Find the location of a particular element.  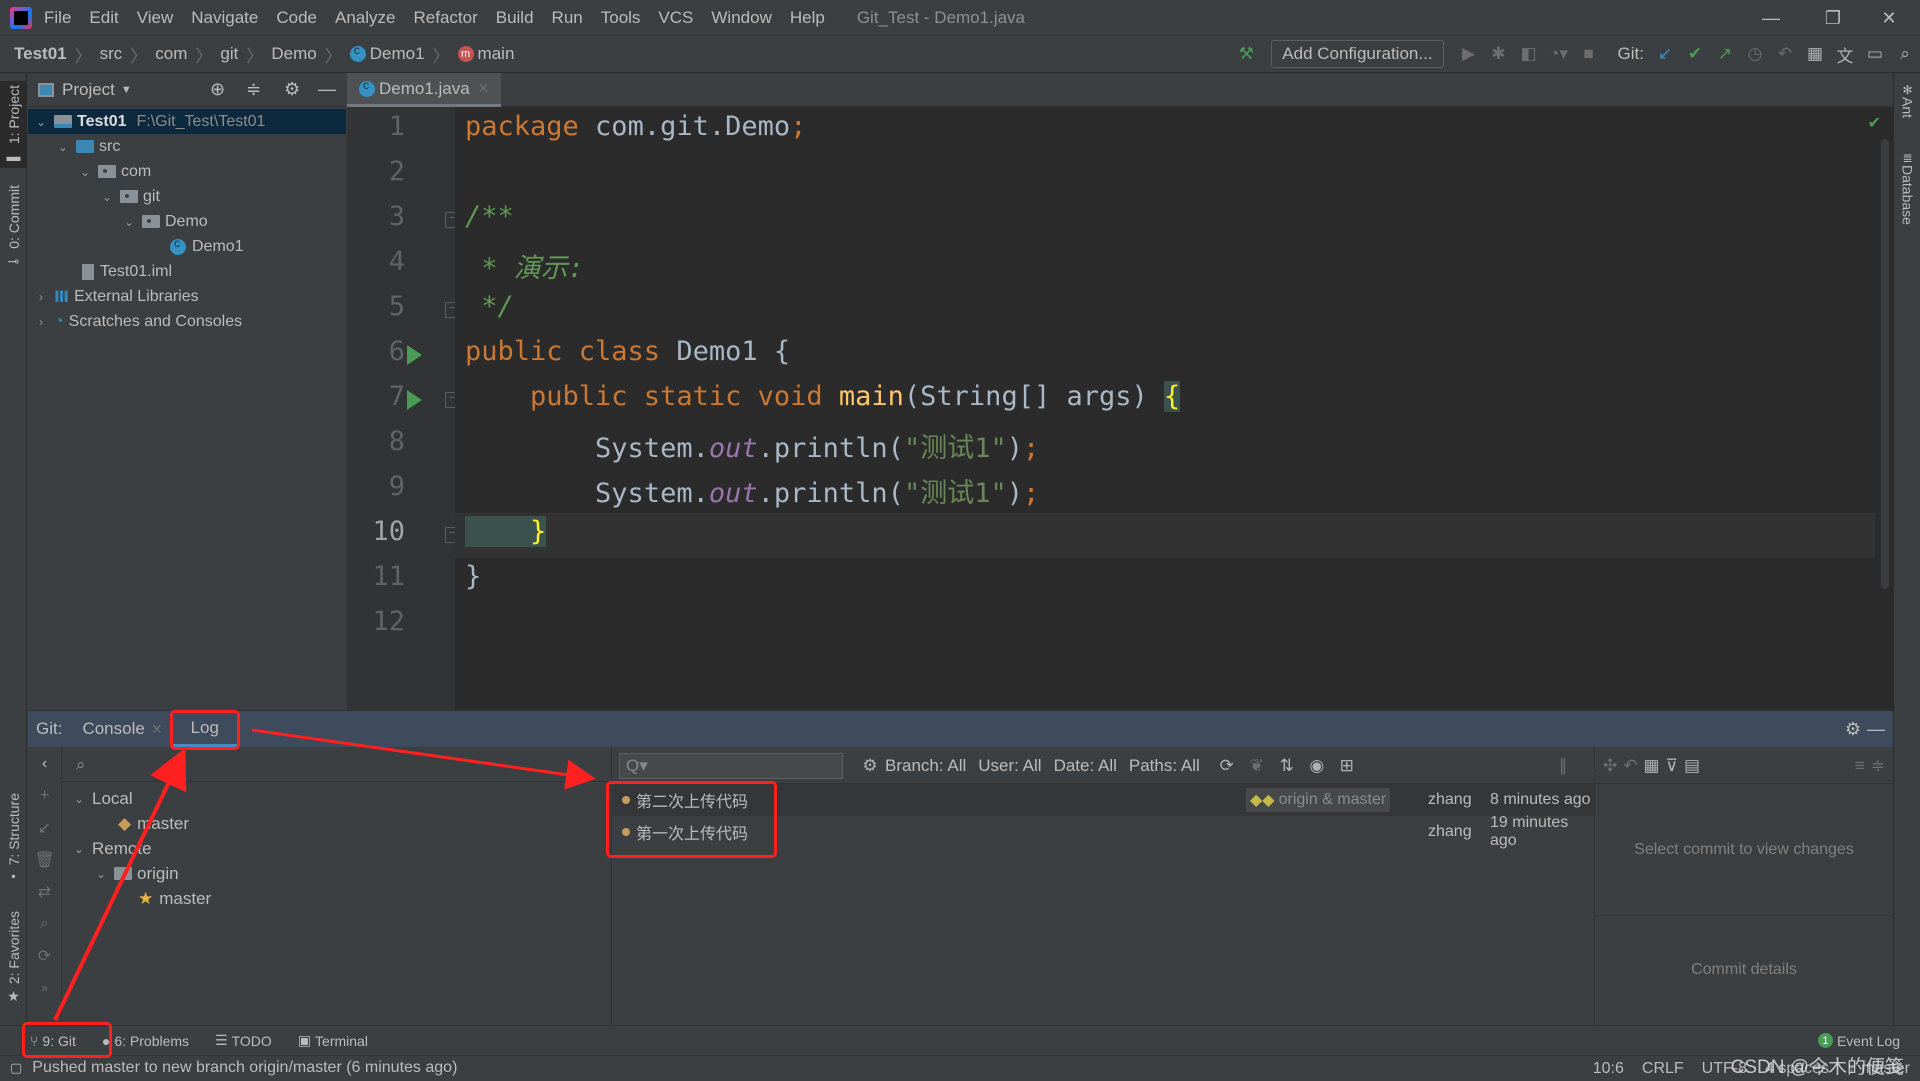

filter-paths: Paths: All is located at coordinates (1164, 766).